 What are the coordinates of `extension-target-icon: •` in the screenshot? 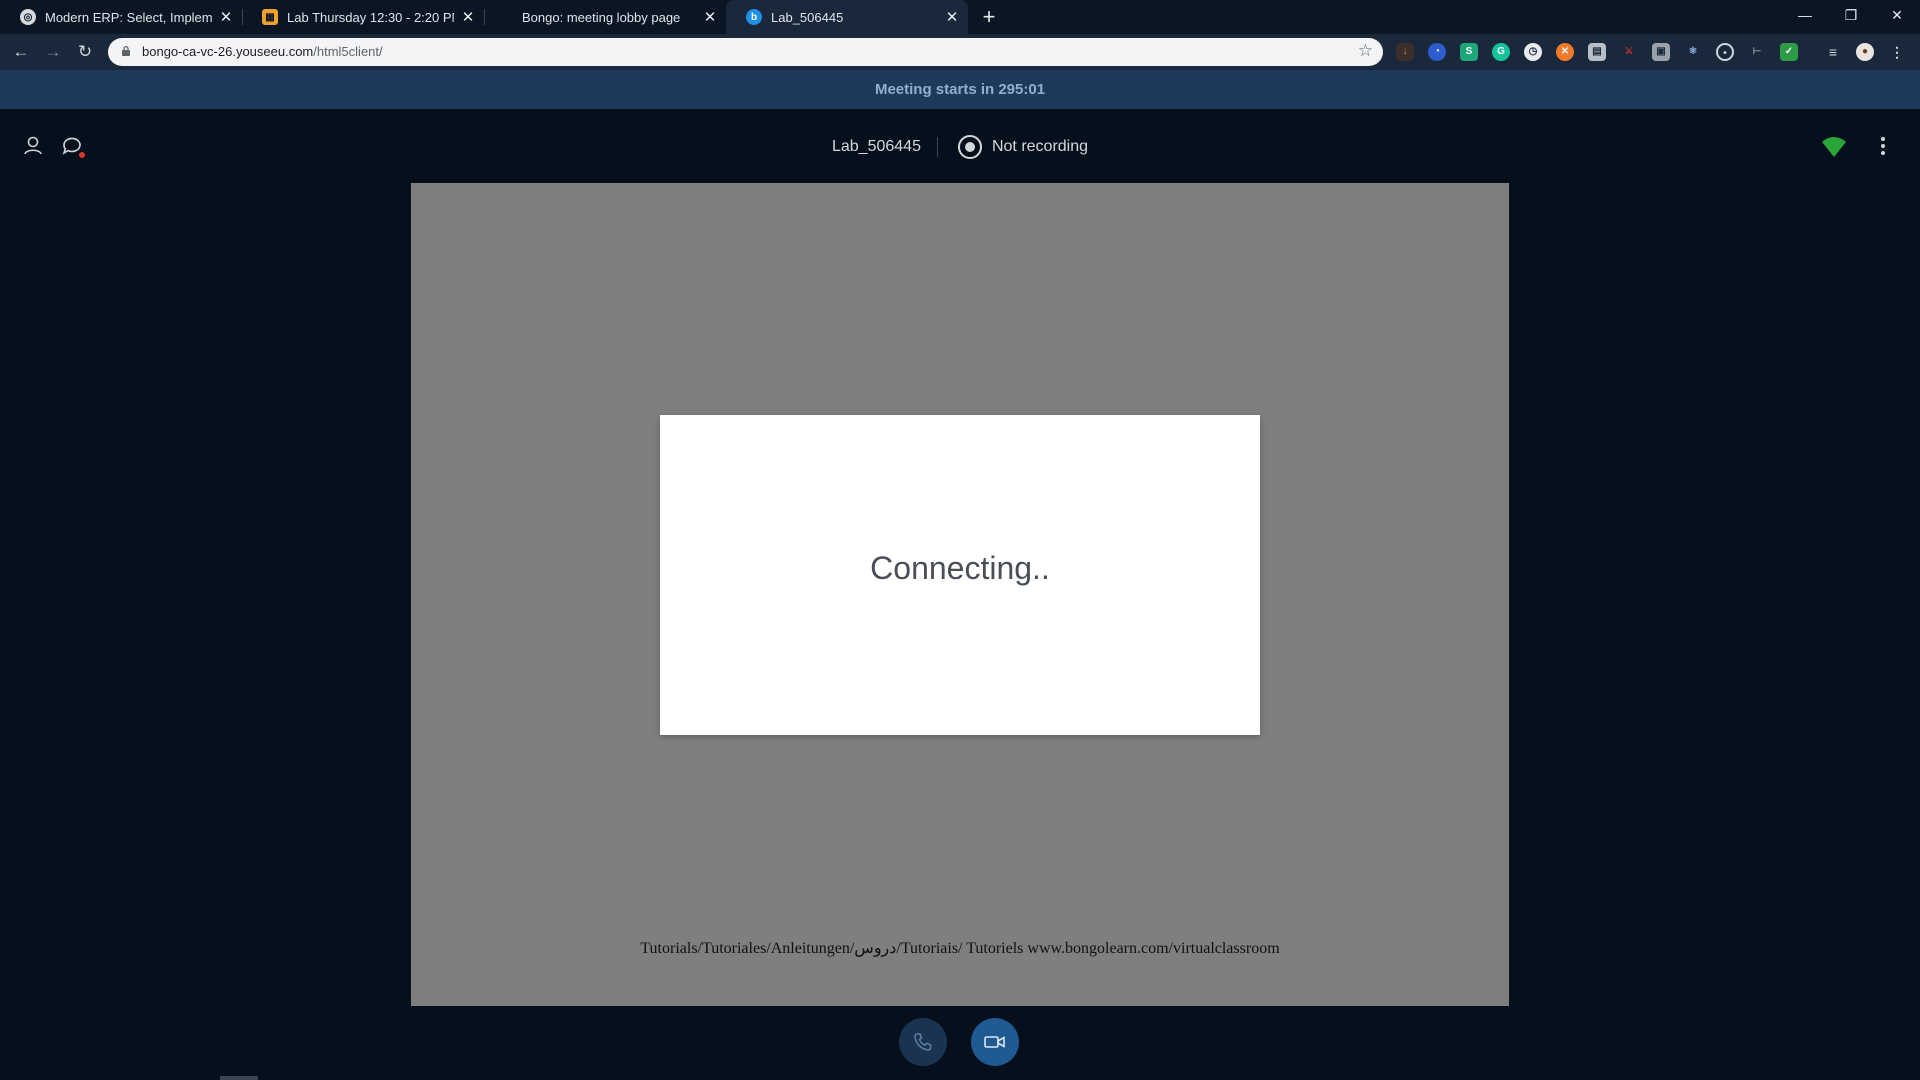 It's located at (1725, 52).